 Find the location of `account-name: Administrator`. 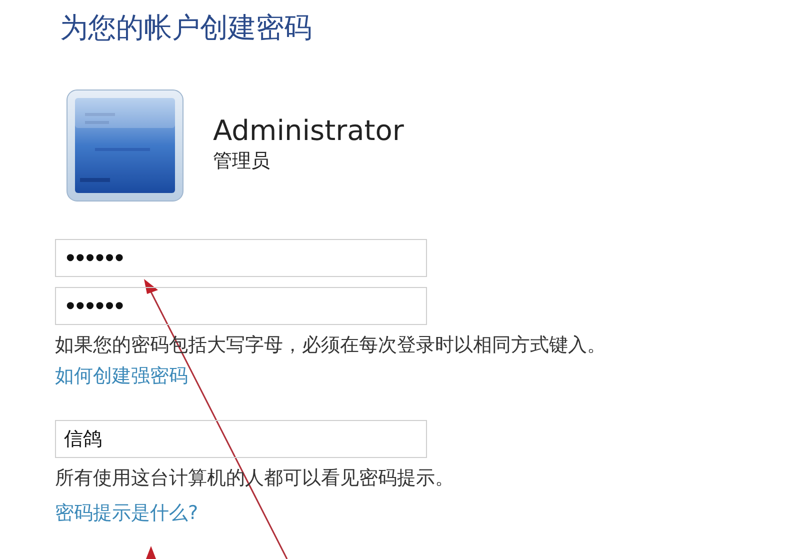

account-name: Administrator is located at coordinates (308, 131).